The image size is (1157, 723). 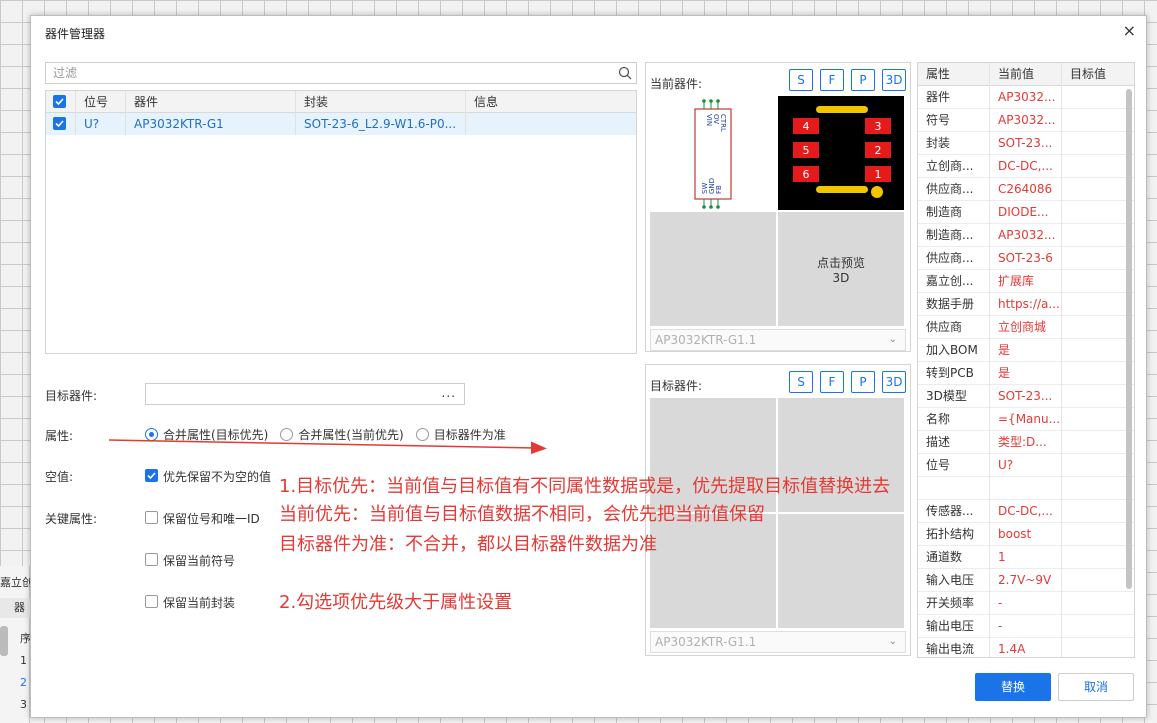 What do you see at coordinates (190, 602) in the screenshot?
I see `keep-current-footprint-checkbox: 保留当前封装` at bounding box center [190, 602].